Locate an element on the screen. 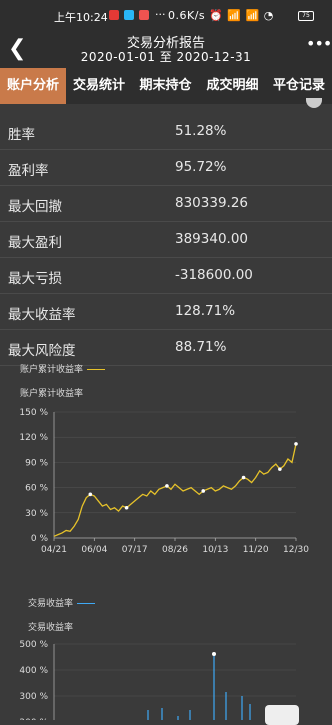 This screenshot has height=725, width=332. metric-label: 最大亏损 is located at coordinates (35, 279).